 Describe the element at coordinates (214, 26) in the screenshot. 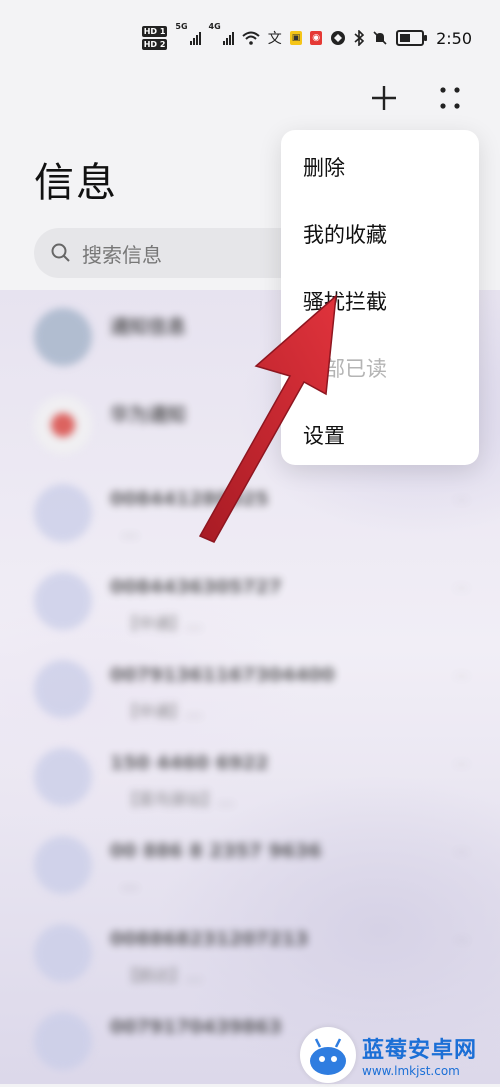

I see `network-type-2: 4G` at that location.